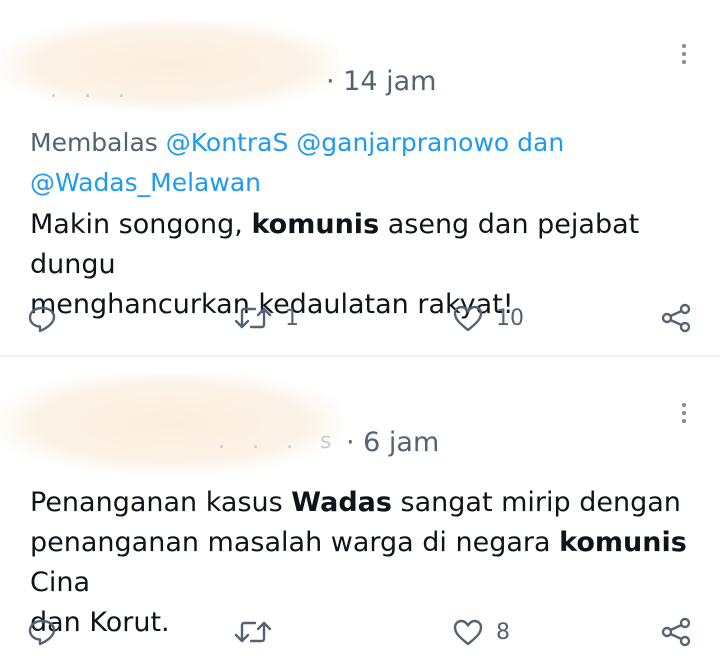 The width and height of the screenshot is (720, 664). What do you see at coordinates (536, 502) in the screenshot?
I see `text-segment: sangat mirip dengan` at bounding box center [536, 502].